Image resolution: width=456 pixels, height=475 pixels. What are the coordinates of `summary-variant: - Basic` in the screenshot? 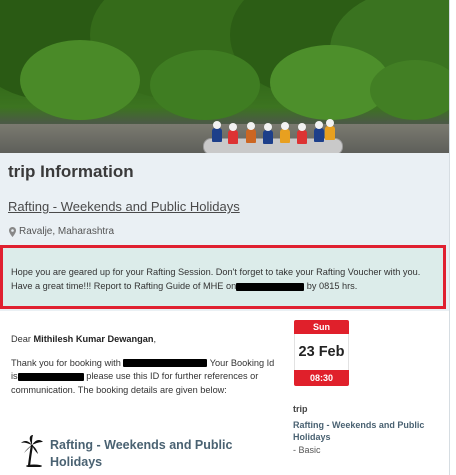 It's located at (307, 450).